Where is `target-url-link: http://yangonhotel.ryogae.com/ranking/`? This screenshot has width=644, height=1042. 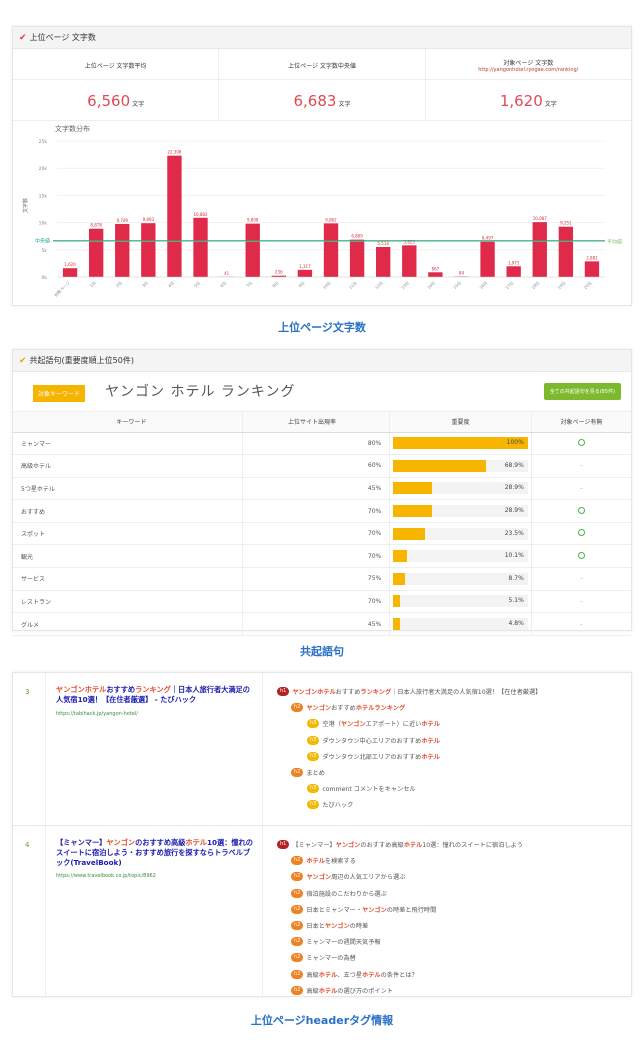 target-url-link: http://yangonhotel.ryogae.com/ranking/ is located at coordinates (528, 70).